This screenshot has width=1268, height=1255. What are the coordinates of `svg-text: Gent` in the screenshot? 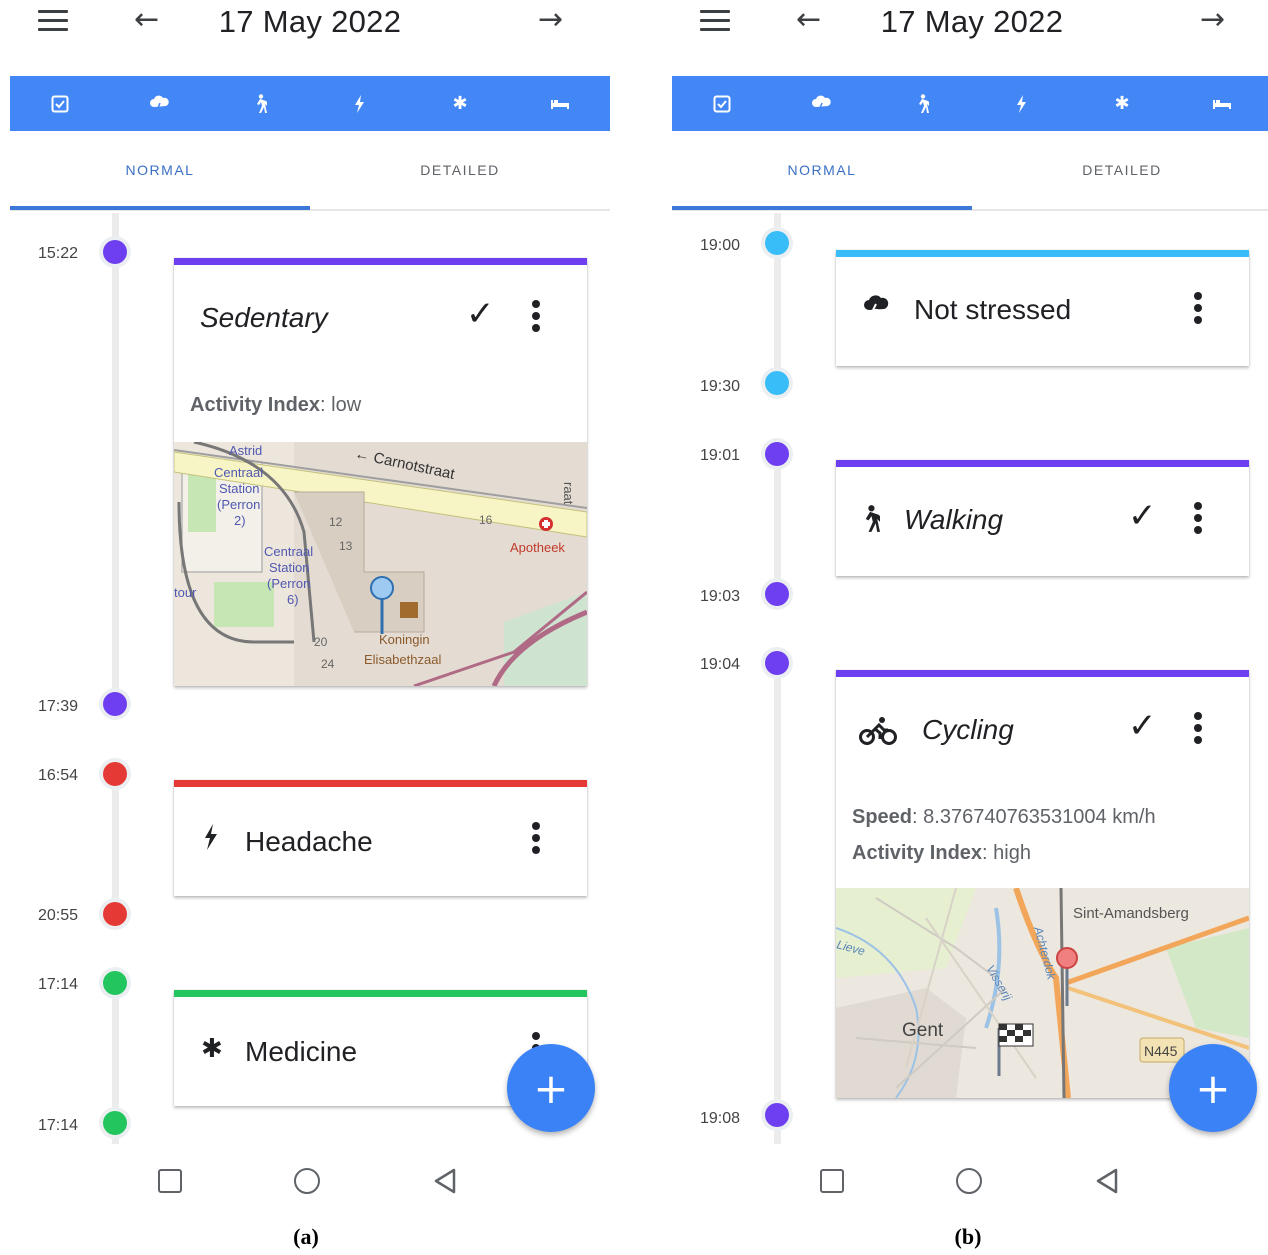 It's located at (923, 1030).